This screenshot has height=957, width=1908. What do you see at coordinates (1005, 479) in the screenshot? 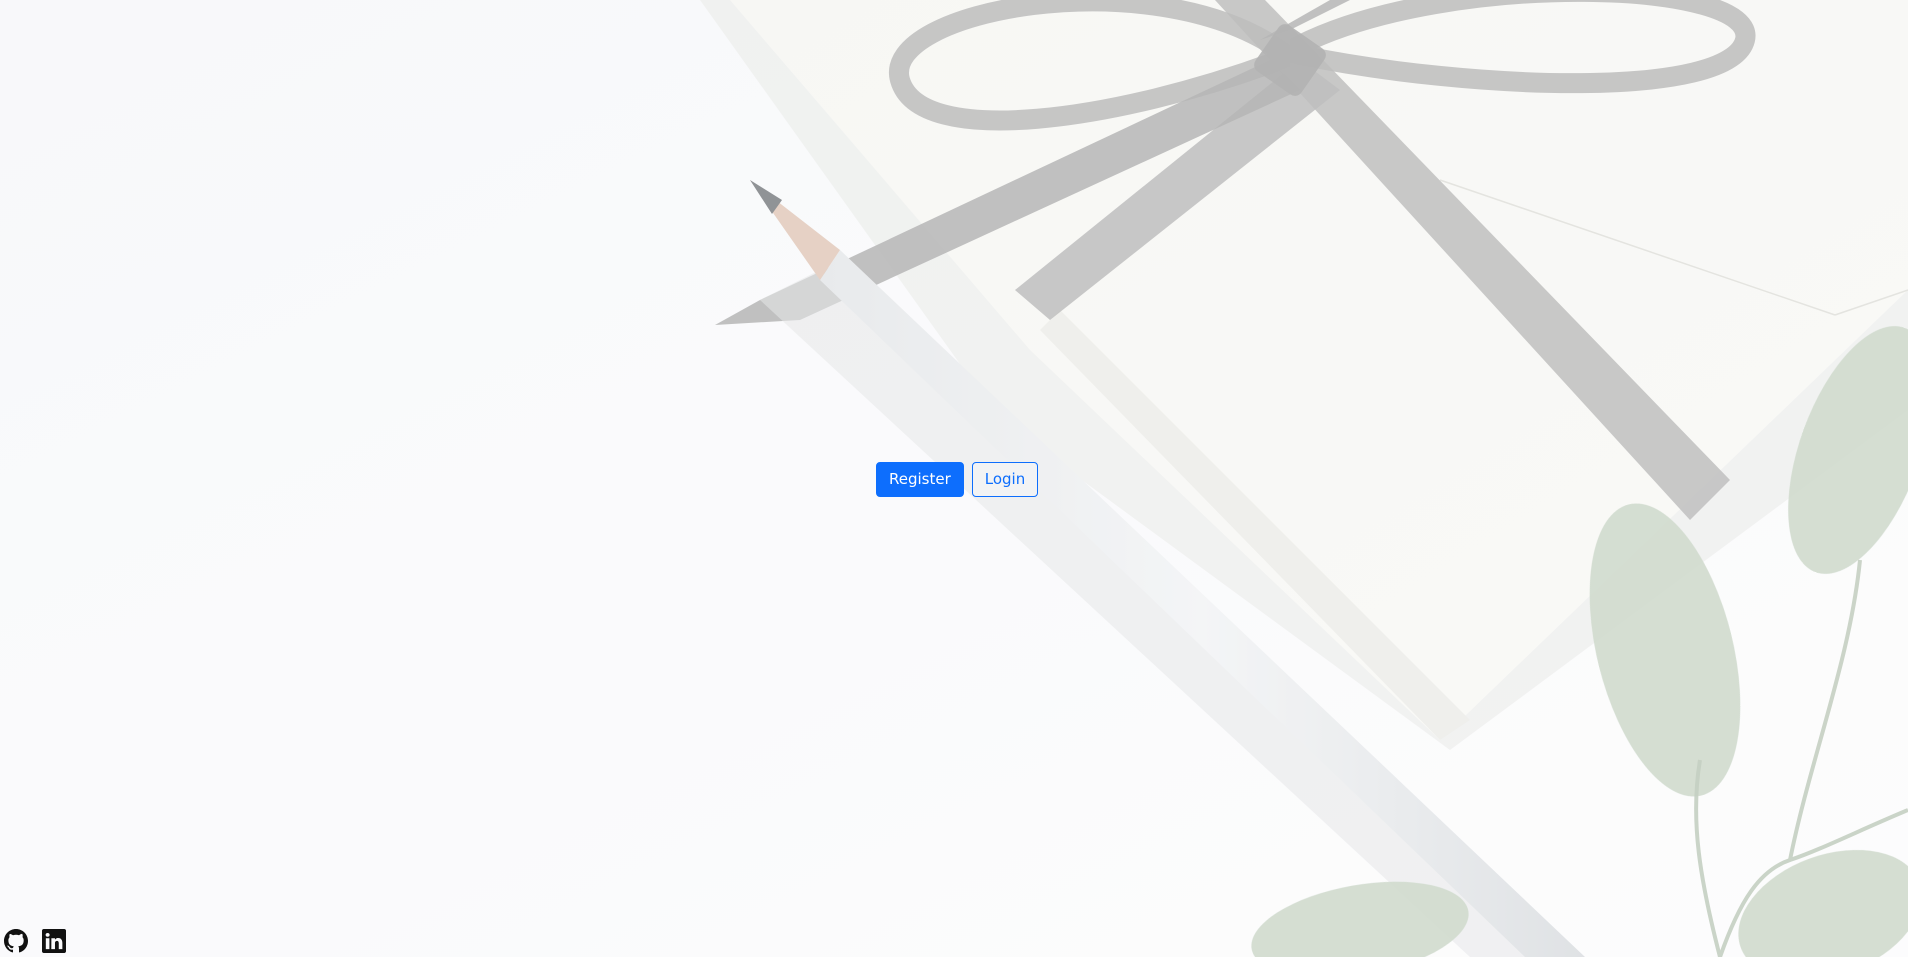
I see `login-button: Login` at bounding box center [1005, 479].